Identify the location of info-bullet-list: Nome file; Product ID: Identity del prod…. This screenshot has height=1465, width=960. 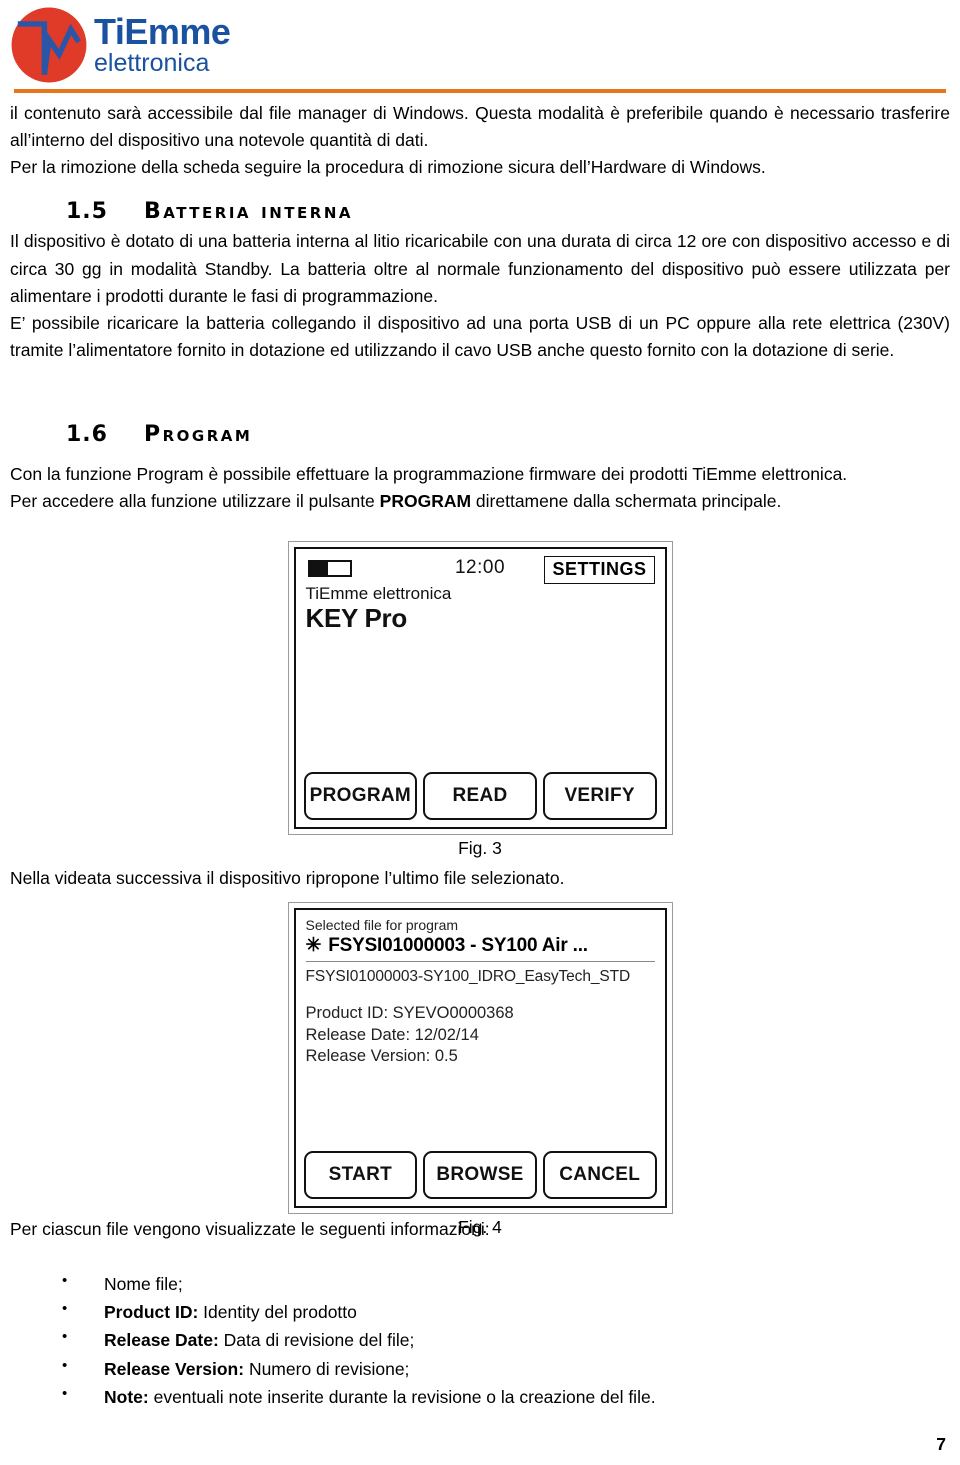
(480, 1340).